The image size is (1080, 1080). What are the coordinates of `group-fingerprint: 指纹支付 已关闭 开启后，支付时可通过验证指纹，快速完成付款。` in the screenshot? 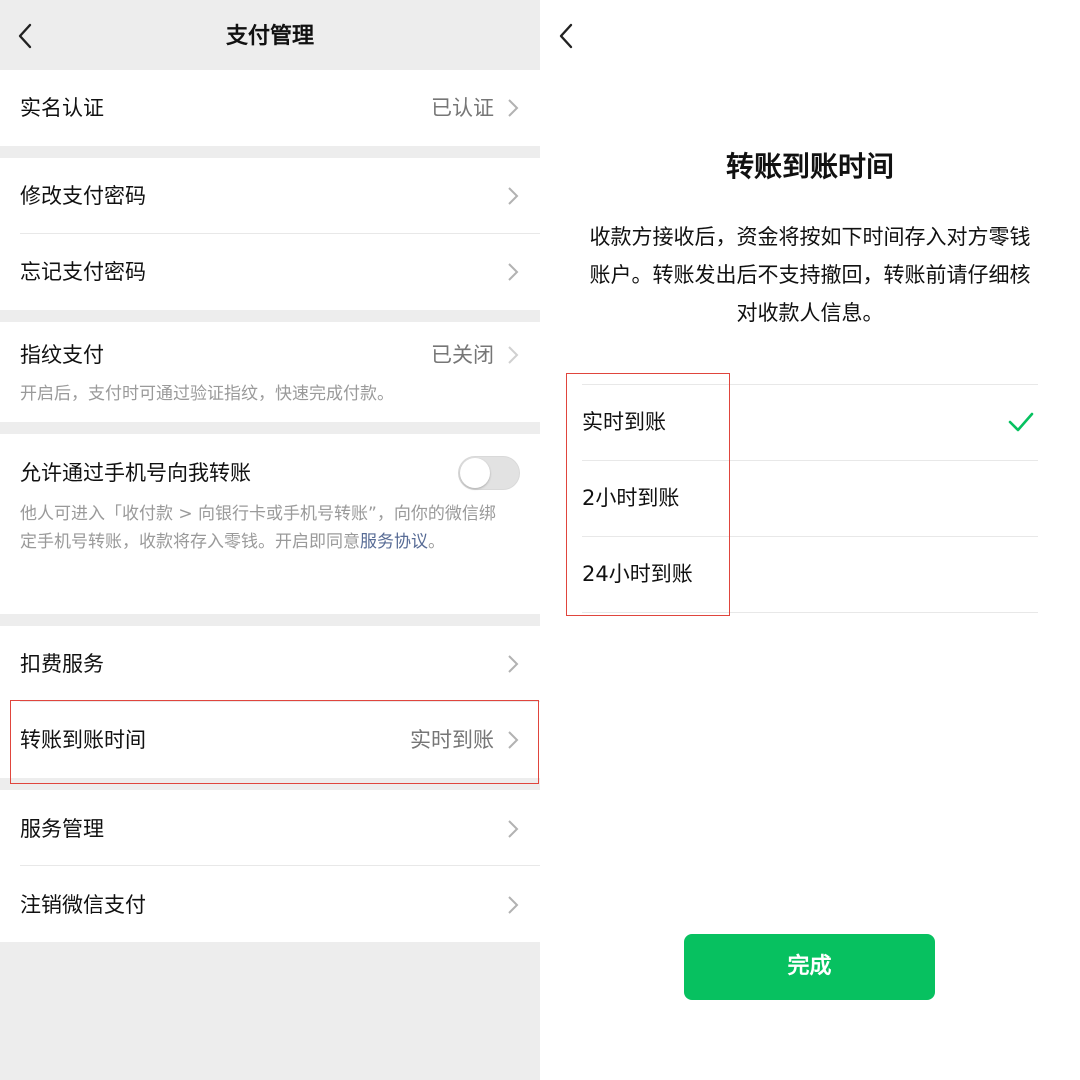 It's located at (270, 372).